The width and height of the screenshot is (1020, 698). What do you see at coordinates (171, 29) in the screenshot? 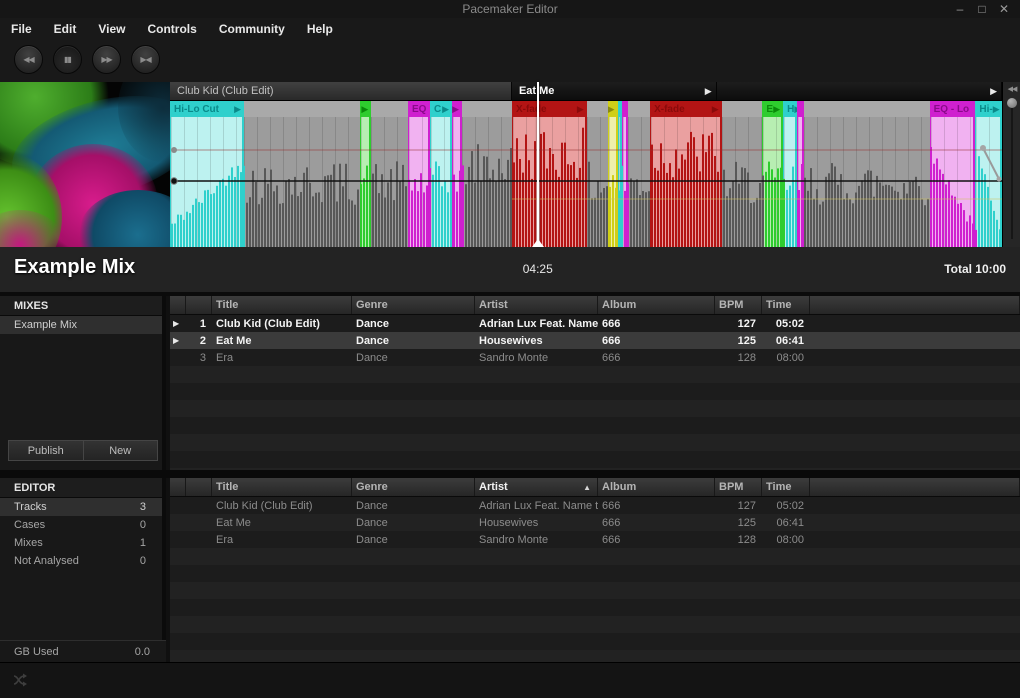
I see `menu-item-controls: Controls` at bounding box center [171, 29].